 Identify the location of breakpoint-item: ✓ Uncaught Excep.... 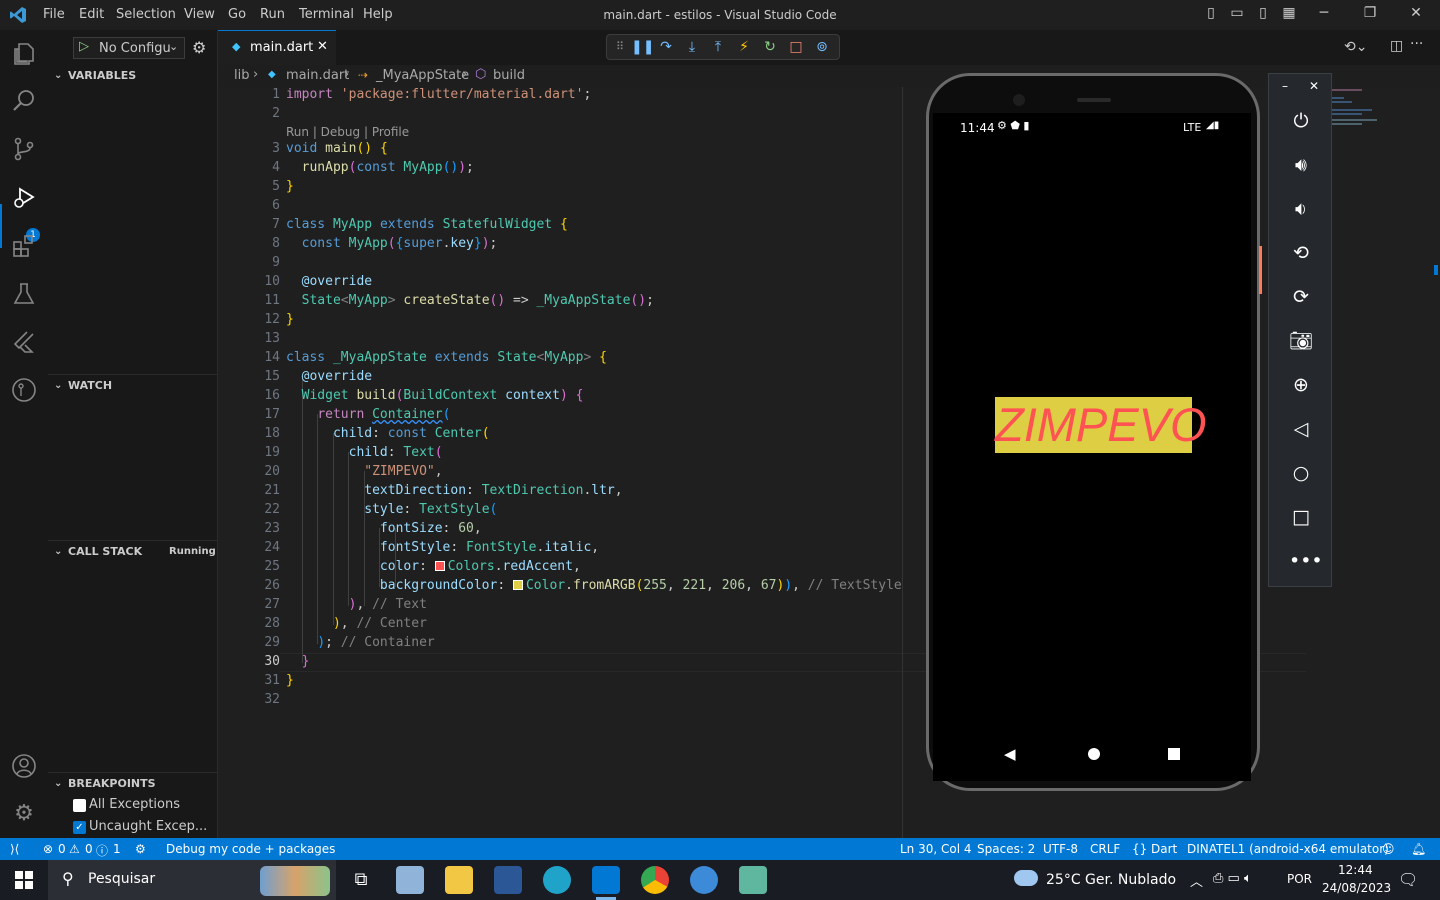
(143, 829).